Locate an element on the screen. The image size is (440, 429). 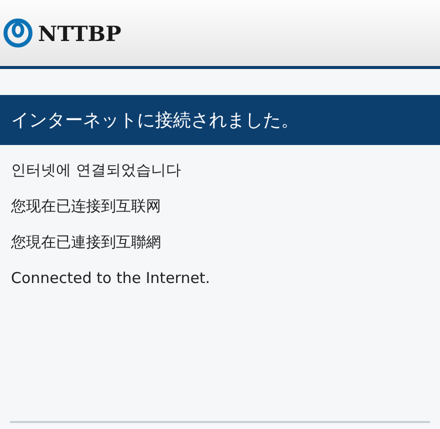
logo-icon is located at coordinates (18, 33).